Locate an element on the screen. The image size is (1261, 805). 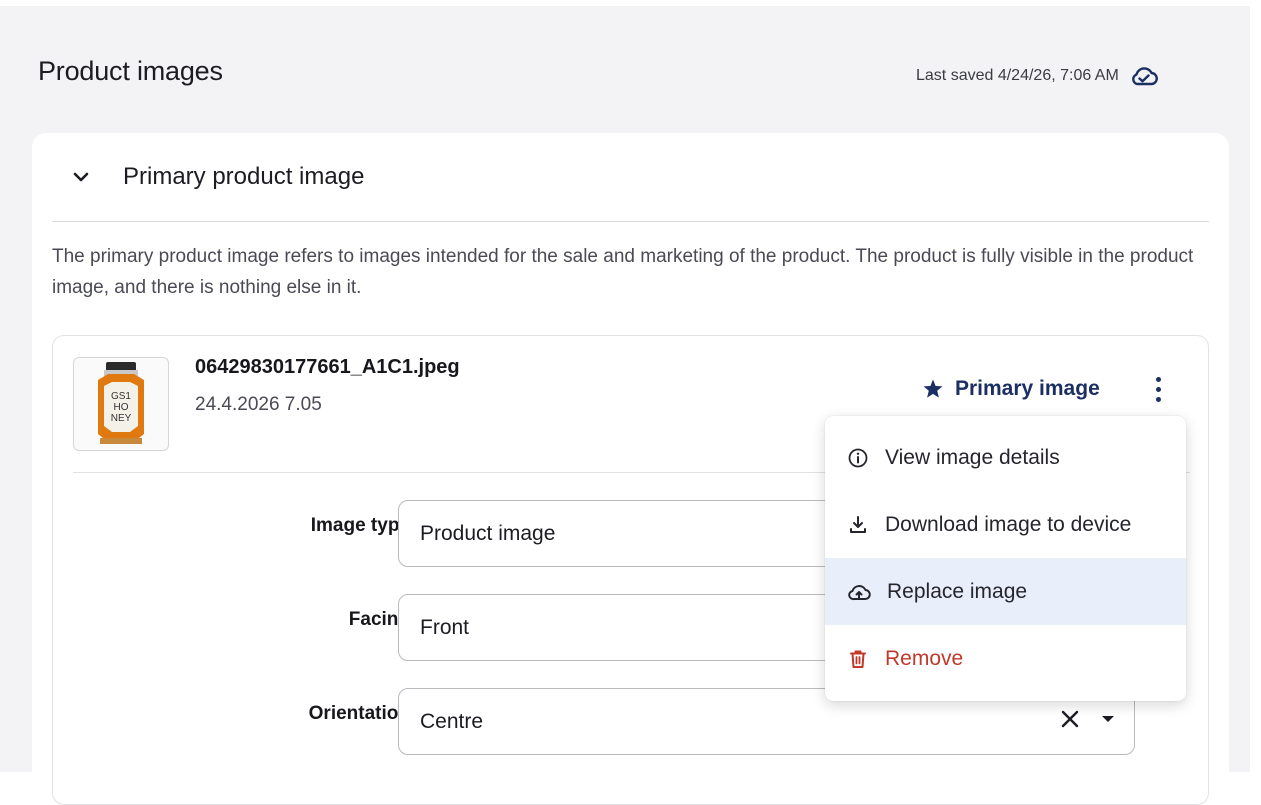
cloud-saved-icon is located at coordinates (1144, 76).